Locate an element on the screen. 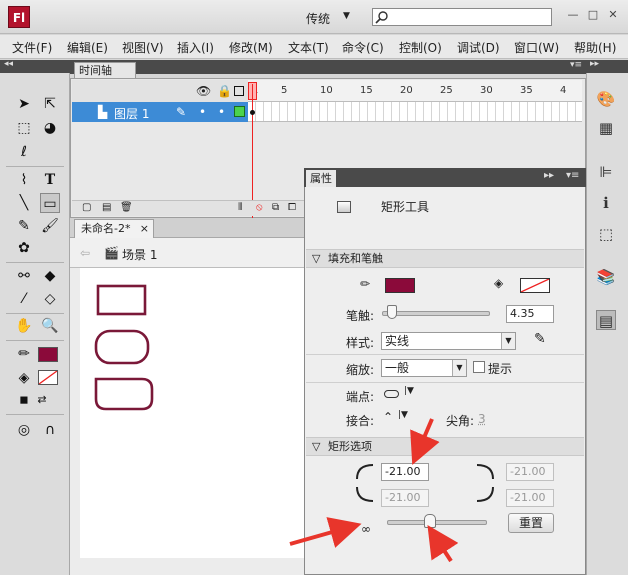  subselection-tool-icon: ⇱ is located at coordinates (50, 104).